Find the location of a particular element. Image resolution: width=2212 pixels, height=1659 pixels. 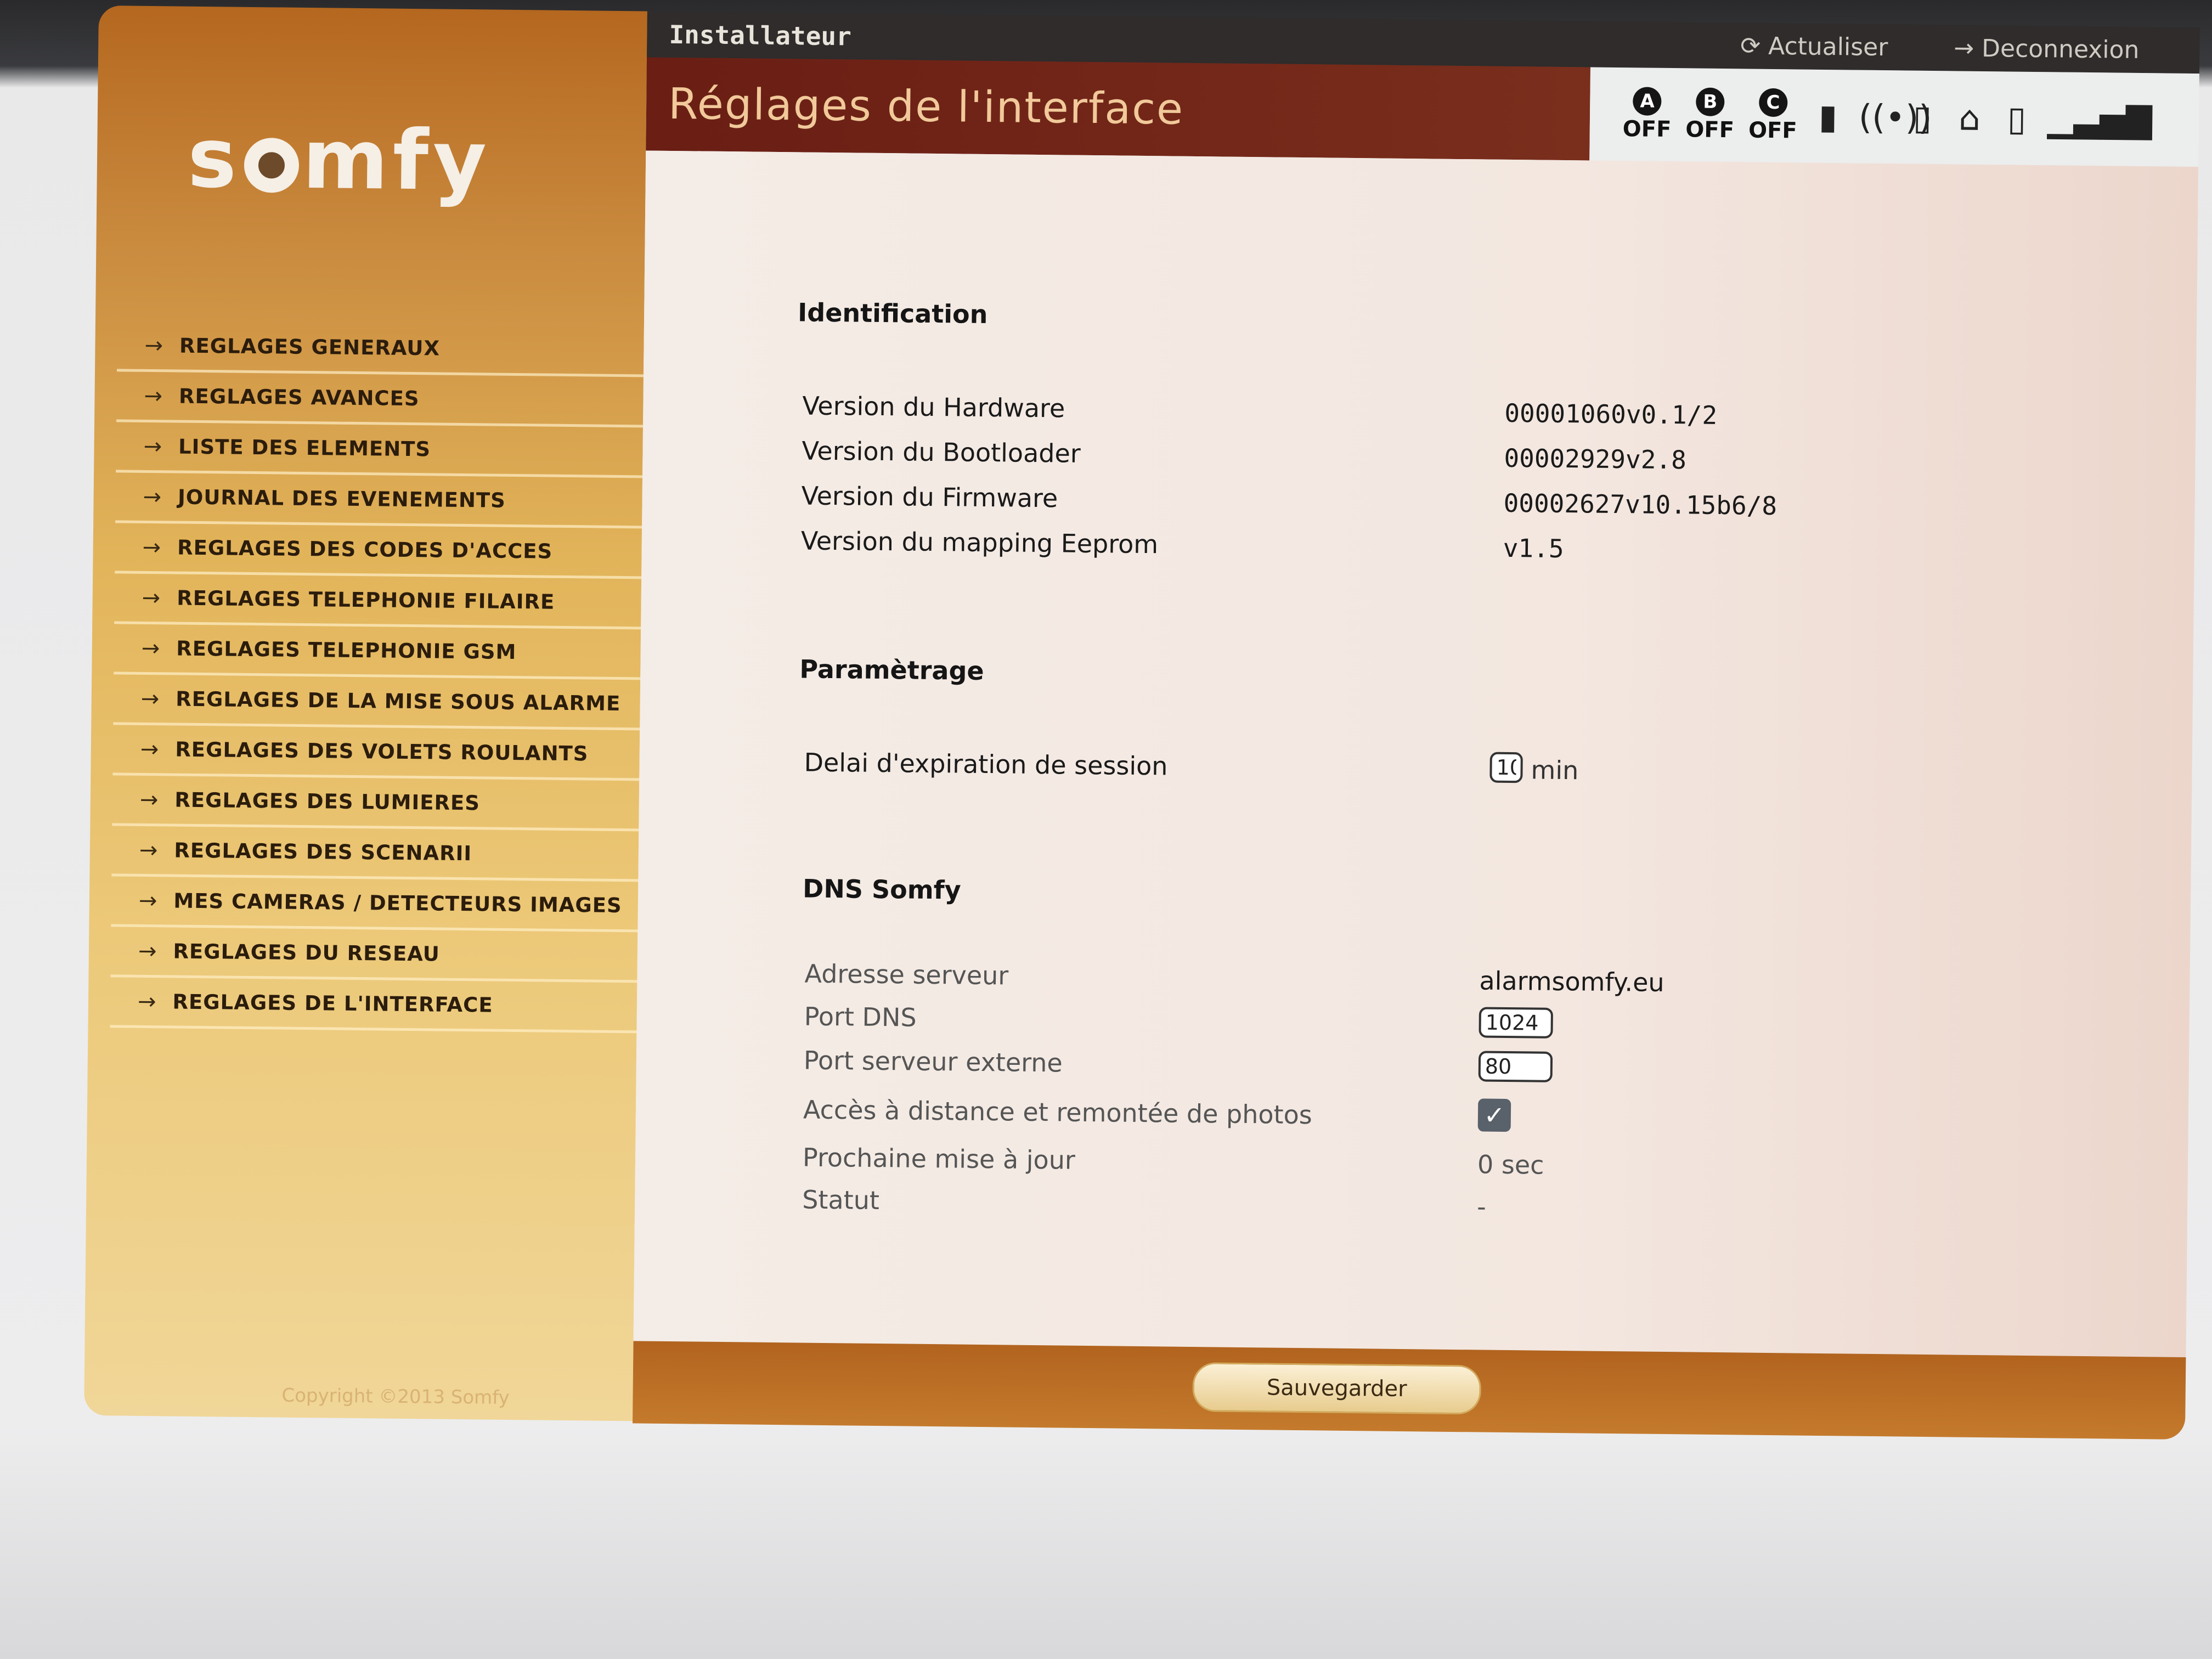

user-role: Installateur is located at coordinates (761, 36).